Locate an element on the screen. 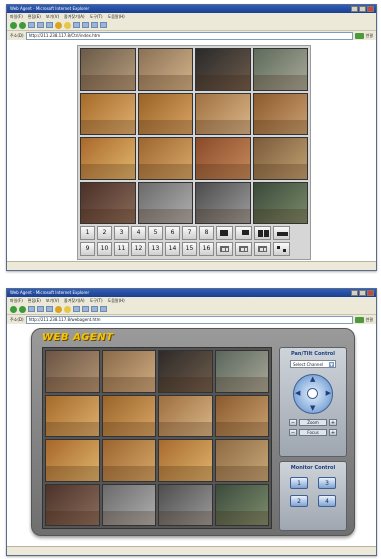 This screenshot has width=381, height=559. channel-button: 6 is located at coordinates (172, 233).